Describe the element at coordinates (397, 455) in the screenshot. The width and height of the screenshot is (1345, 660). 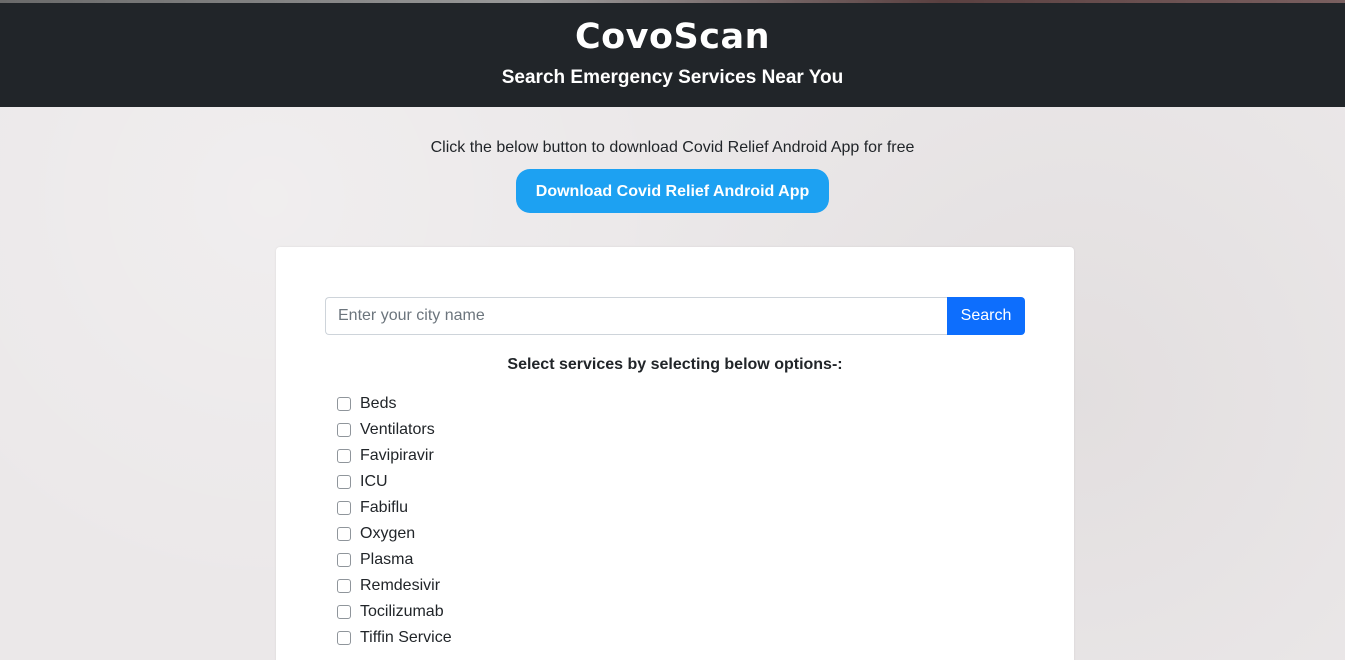
I see `service-label: Favipiravir` at that location.